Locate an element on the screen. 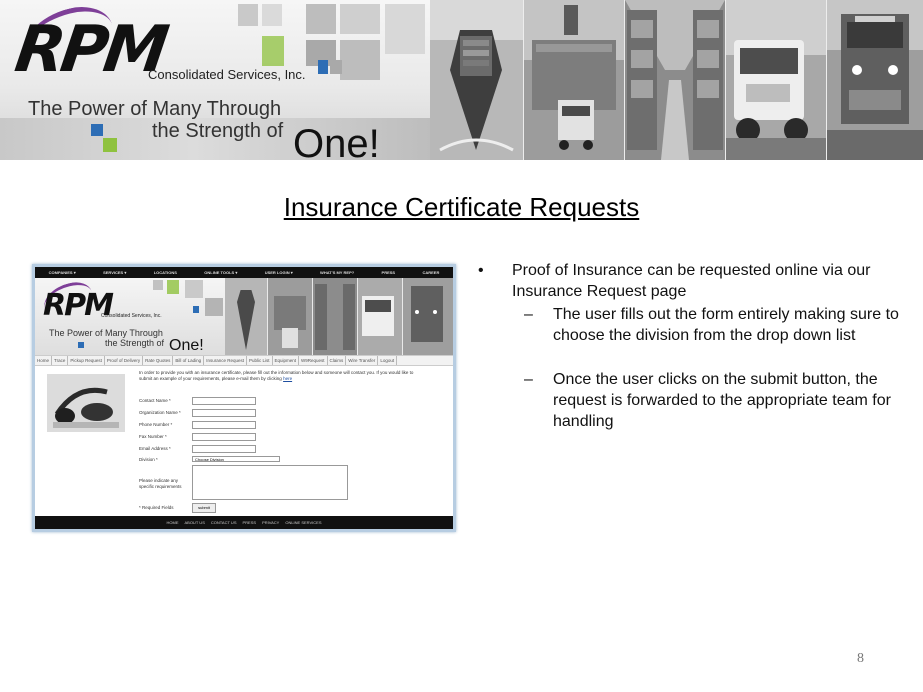  mini-nav-item: CAREER is located at coordinates (431, 272).